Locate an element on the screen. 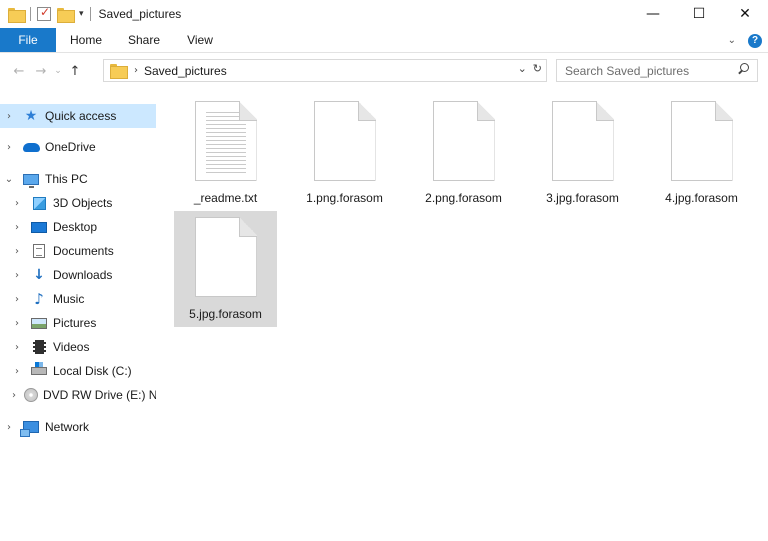  help-icon: ? is located at coordinates (755, 40).